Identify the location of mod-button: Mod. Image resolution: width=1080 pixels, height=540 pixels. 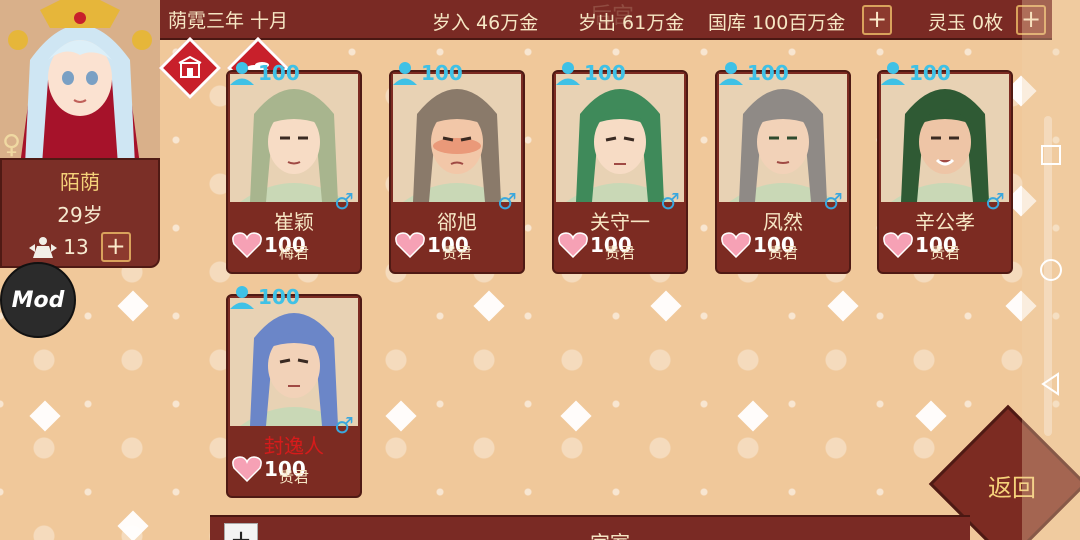
(38, 300).